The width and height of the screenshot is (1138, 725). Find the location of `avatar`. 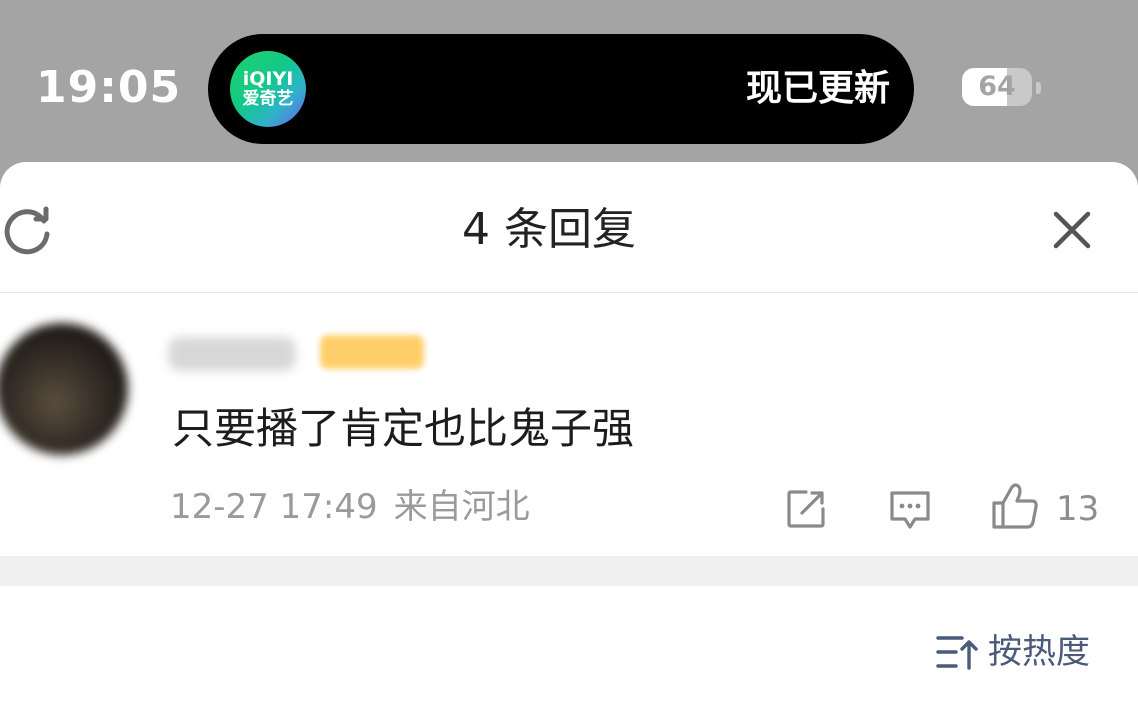

avatar is located at coordinates (64, 389).